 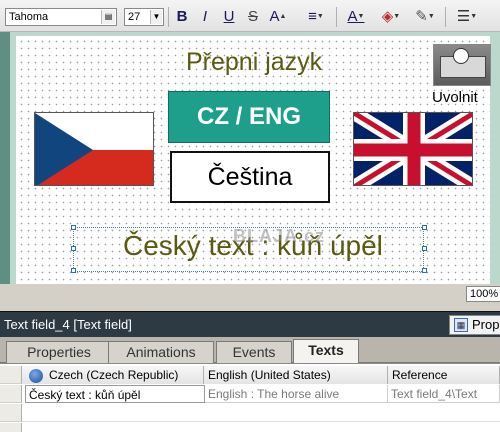 I want to click on column-header-label: Czech (Czech Republic), so click(x=114, y=375).